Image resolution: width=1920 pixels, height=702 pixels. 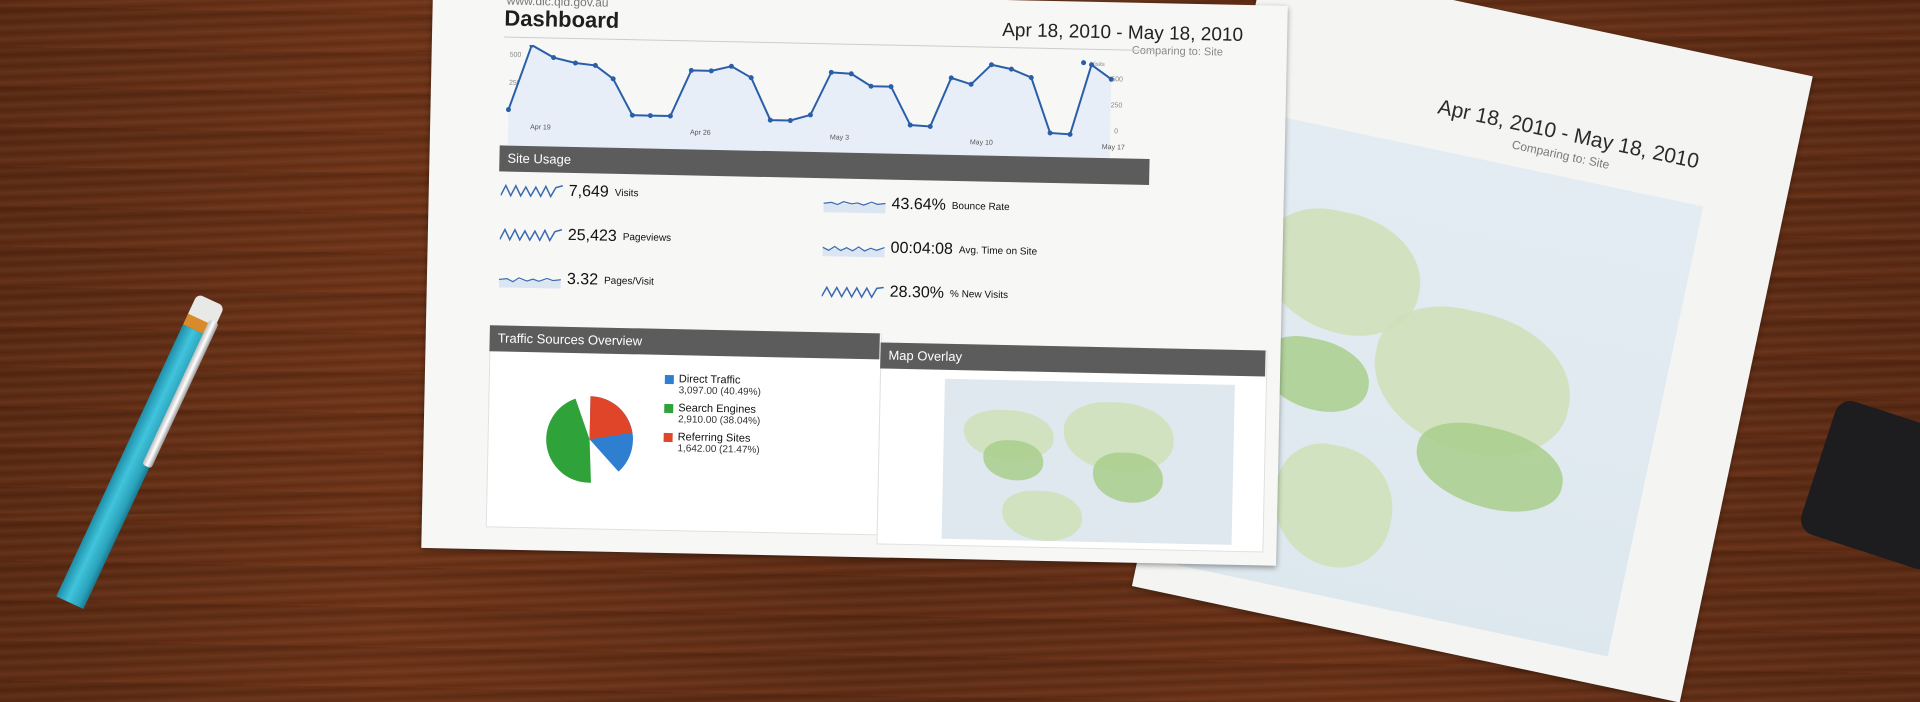 What do you see at coordinates (516, 55) in the screenshot?
I see `y-tick-500: 500` at bounding box center [516, 55].